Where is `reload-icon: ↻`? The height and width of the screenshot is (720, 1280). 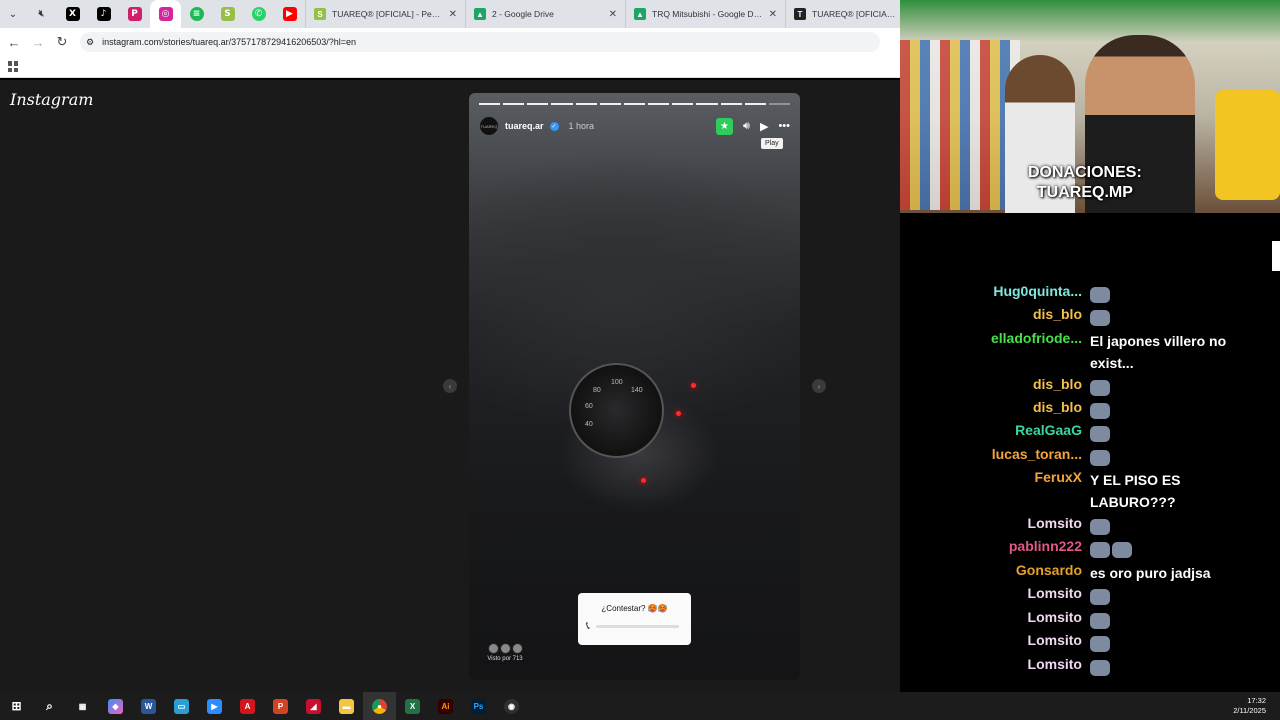 reload-icon: ↻ is located at coordinates (62, 42).